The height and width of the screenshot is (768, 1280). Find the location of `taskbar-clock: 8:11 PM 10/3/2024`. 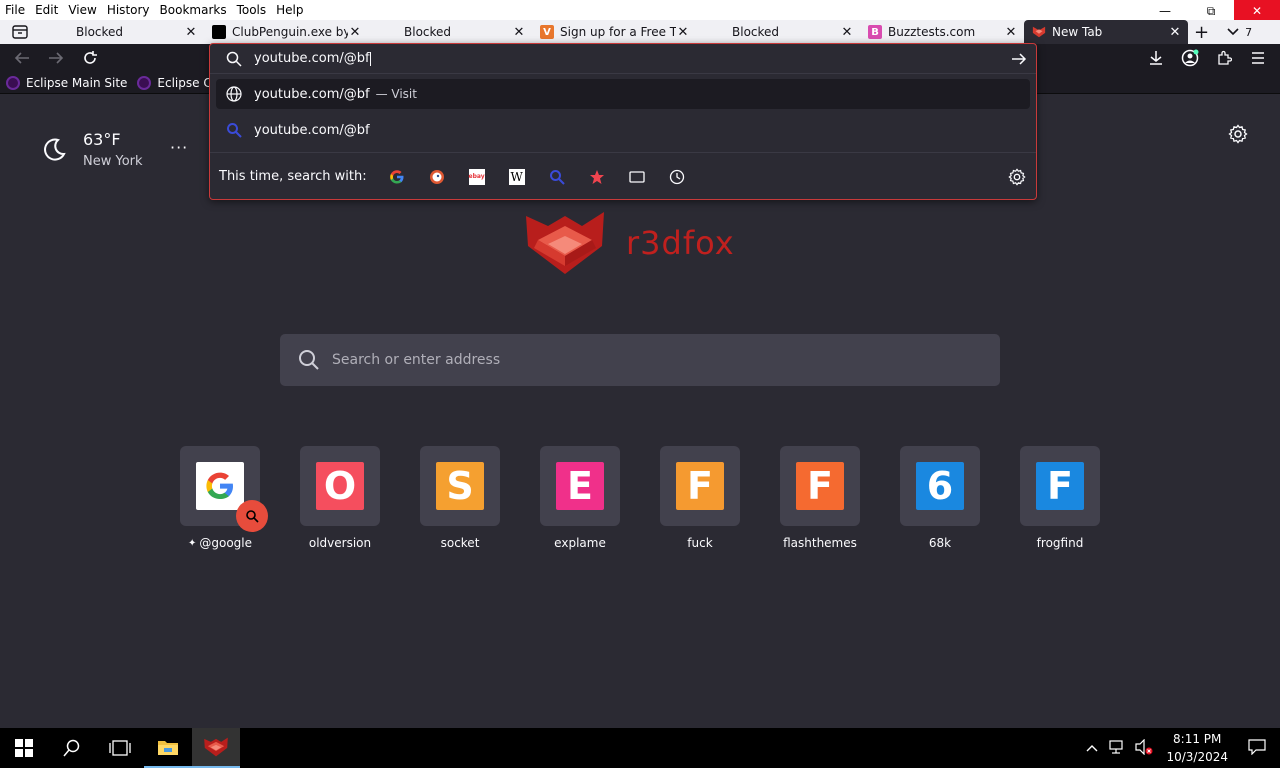

taskbar-clock: 8:11 PM 10/3/2024 is located at coordinates (1197, 748).